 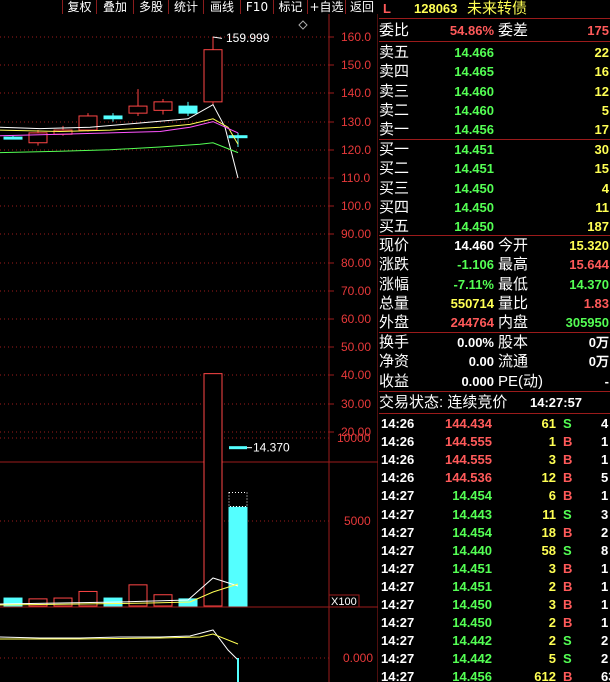 What do you see at coordinates (605, 532) in the screenshot?
I see `tick-count-6: 2` at bounding box center [605, 532].